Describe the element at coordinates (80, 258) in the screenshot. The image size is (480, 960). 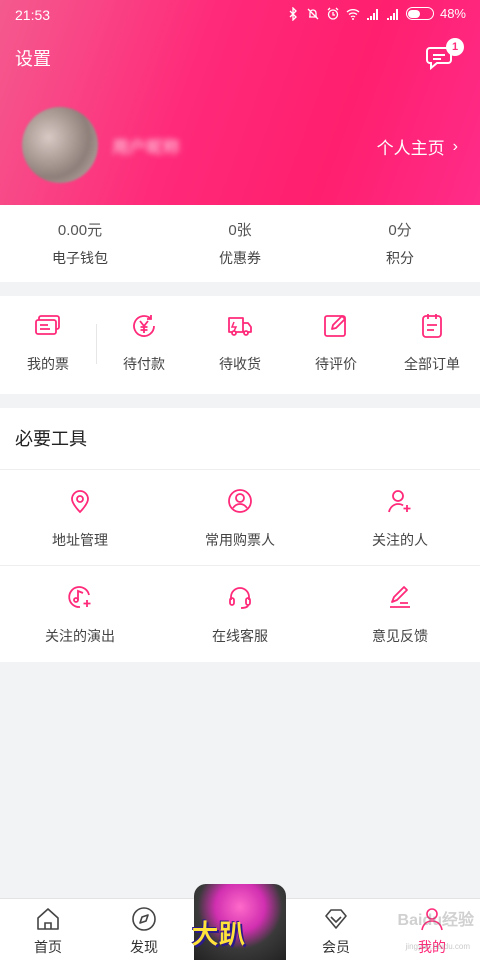
I see `asset-label: 电子钱包` at that location.